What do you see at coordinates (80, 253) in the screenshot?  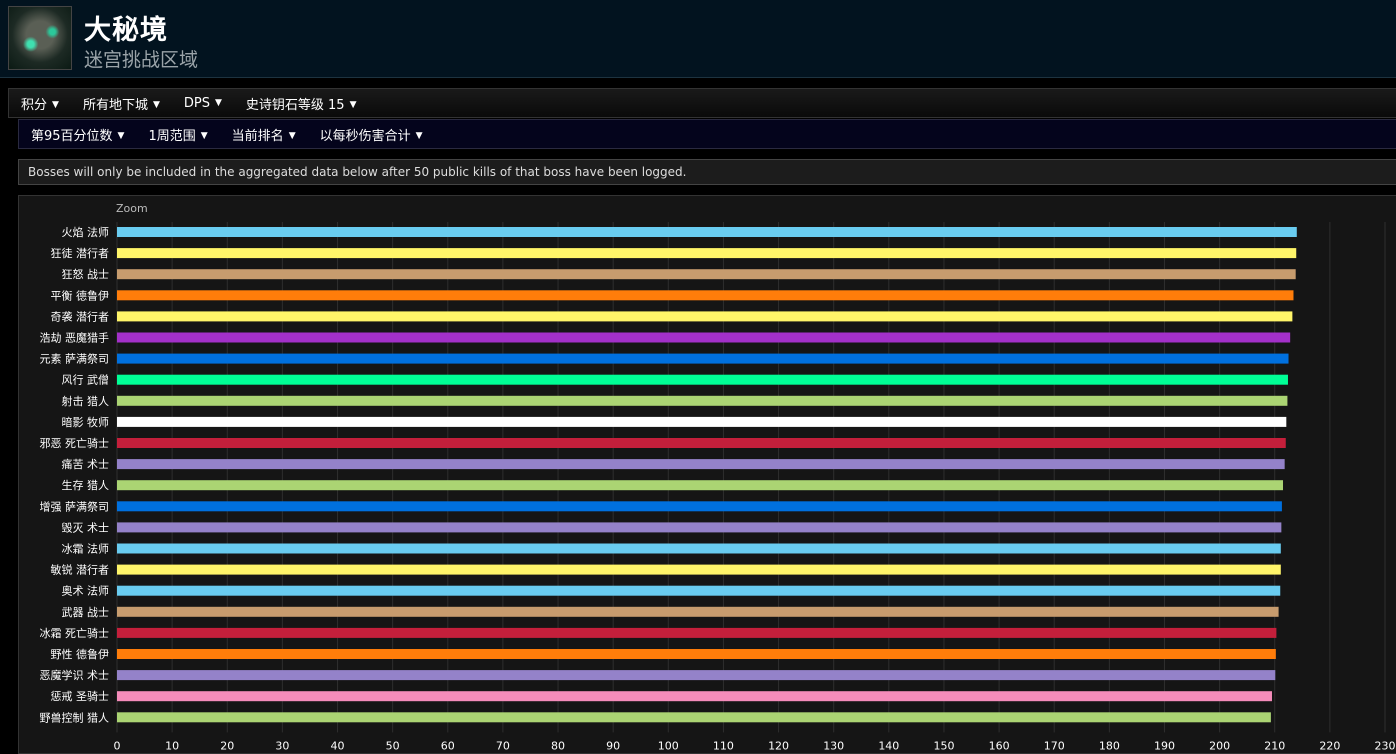 I see `category-label: 狂徒 潜行者` at bounding box center [80, 253].